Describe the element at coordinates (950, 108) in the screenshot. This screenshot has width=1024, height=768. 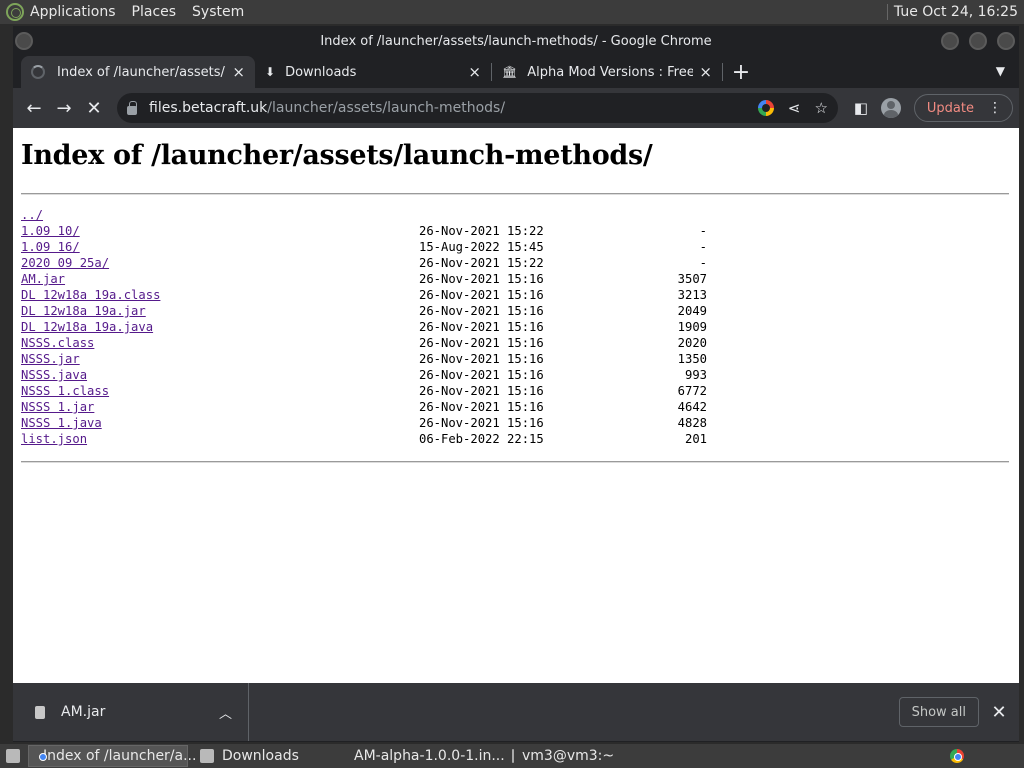
I see `update-label: Update` at that location.